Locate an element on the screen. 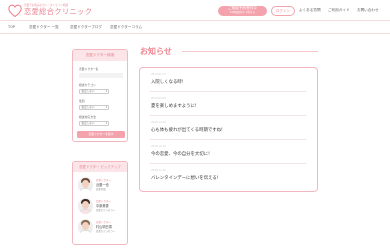  news-item: 2018.12.25 心も体も疲れが出てくる時期ですね! is located at coordinates (228, 129).